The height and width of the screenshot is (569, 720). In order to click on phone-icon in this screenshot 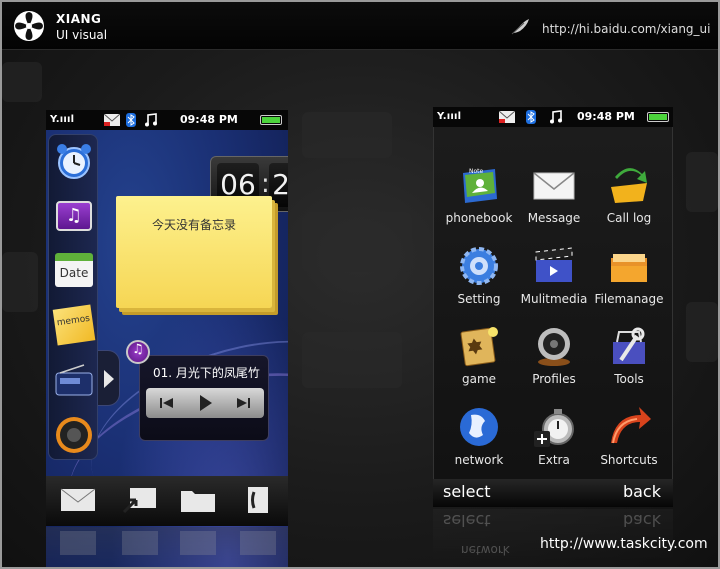, I will do `click(258, 500)`.